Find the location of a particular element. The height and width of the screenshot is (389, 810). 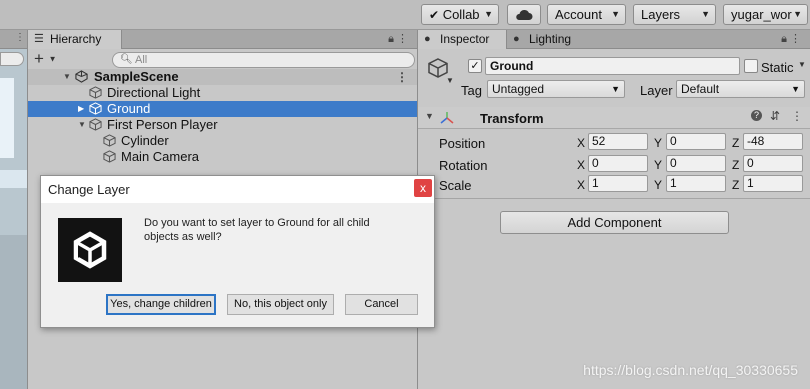

dialog-titlebar: Change Layer x is located at coordinates (237, 189).